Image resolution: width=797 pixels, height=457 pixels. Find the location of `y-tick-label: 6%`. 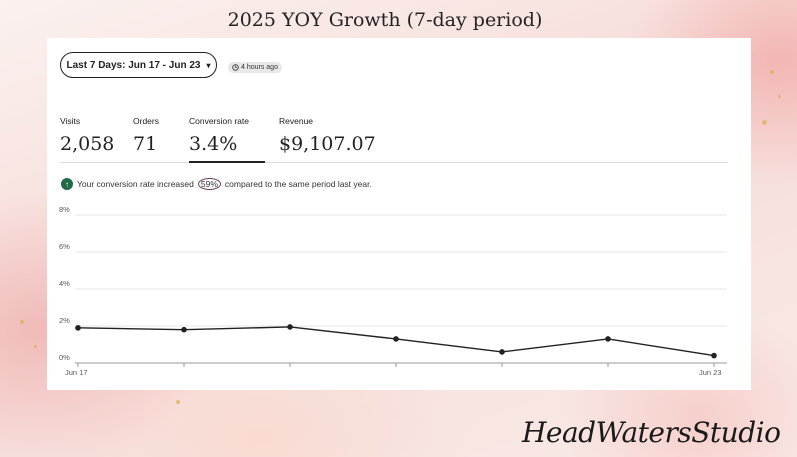

y-tick-label: 6% is located at coordinates (64, 246).